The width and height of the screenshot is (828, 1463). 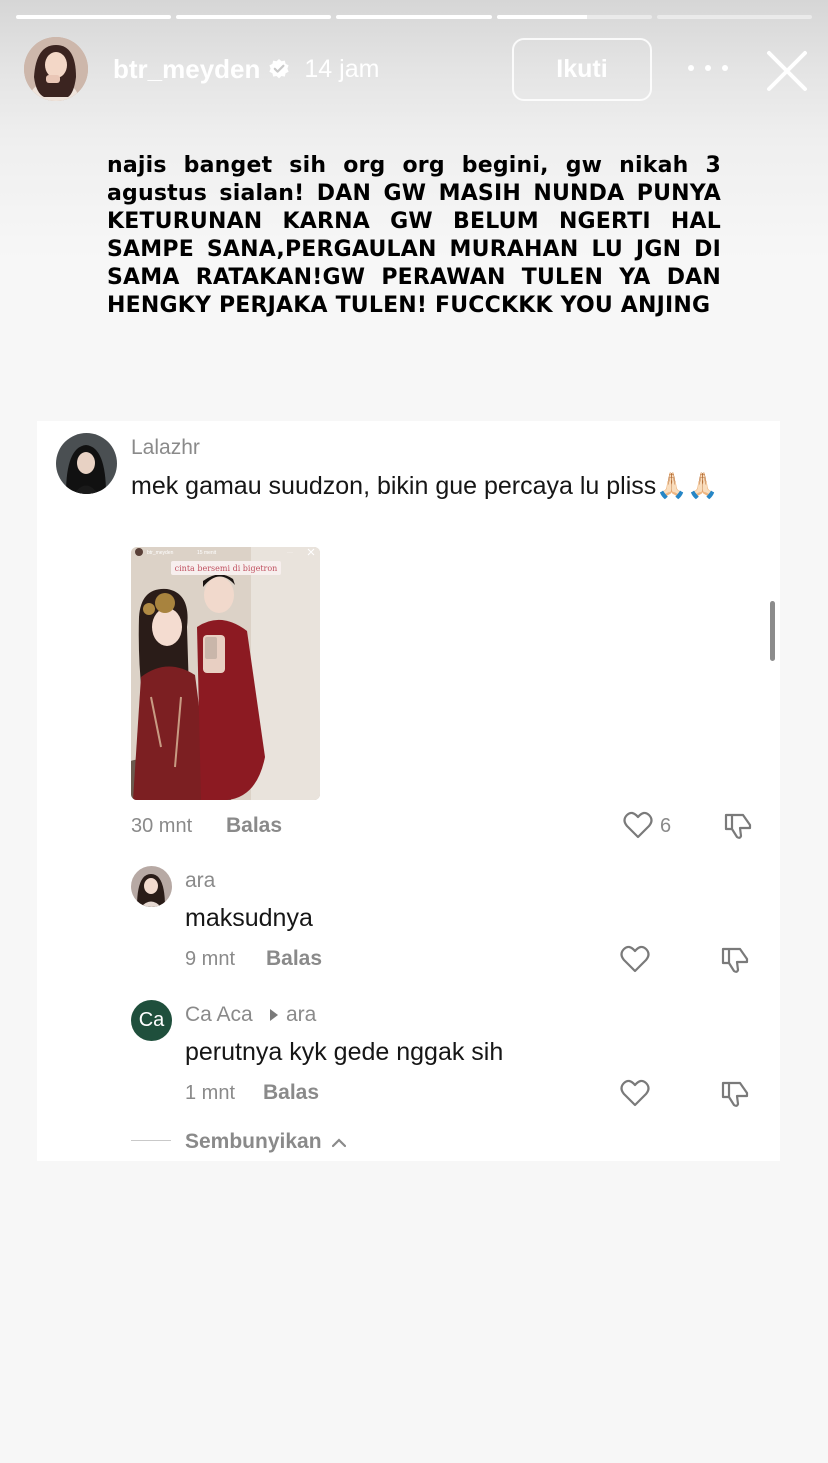 I want to click on reply-text: perutnya kyk gede nggak sih, so click(x=344, y=1052).